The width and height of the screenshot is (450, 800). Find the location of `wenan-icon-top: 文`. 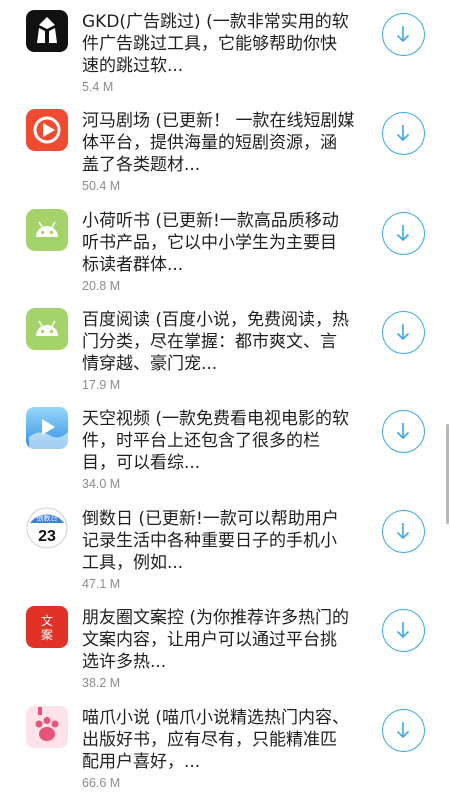

wenan-icon-top: 文 is located at coordinates (47, 620).